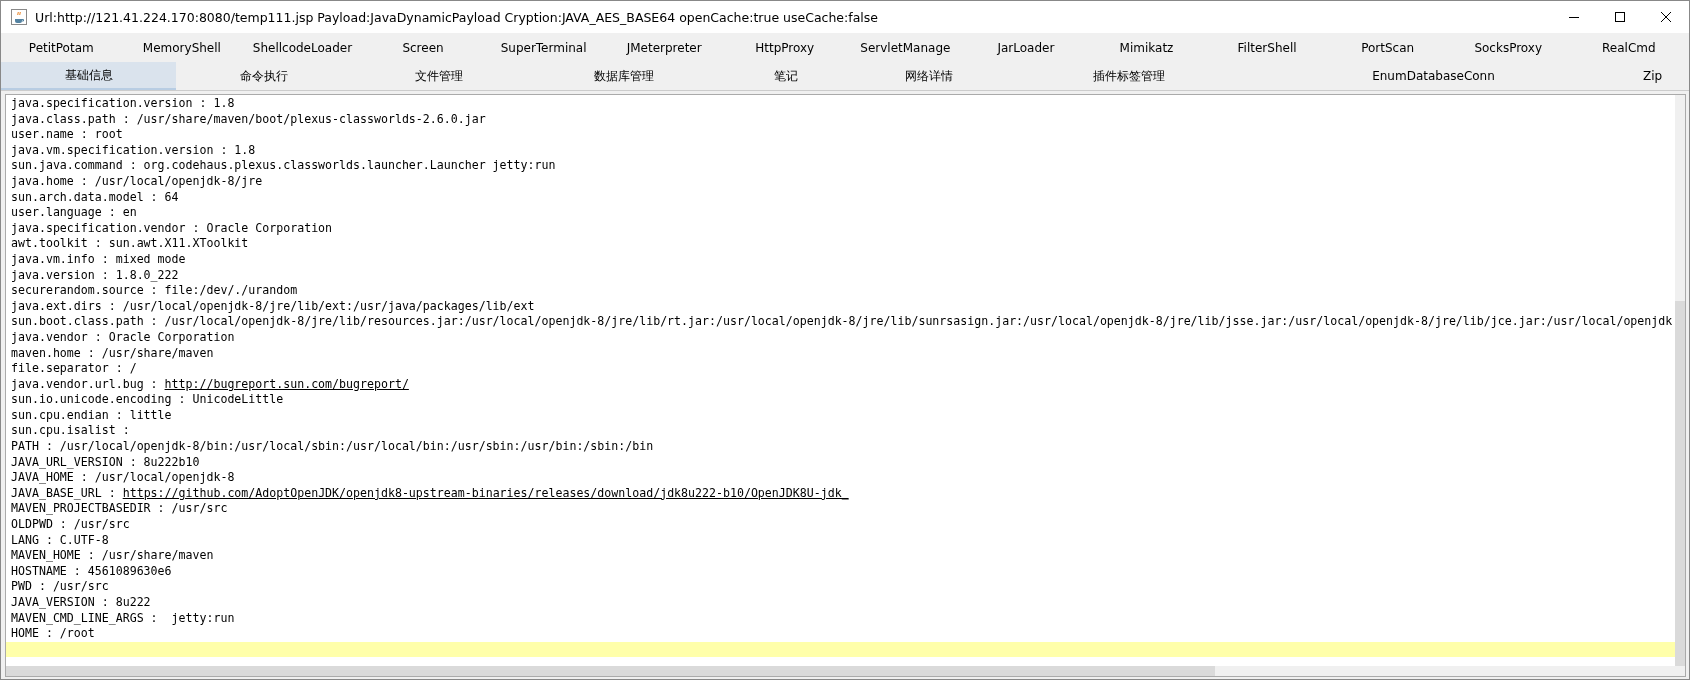  What do you see at coordinates (928, 76) in the screenshot?
I see `tab: 网络详情` at bounding box center [928, 76].